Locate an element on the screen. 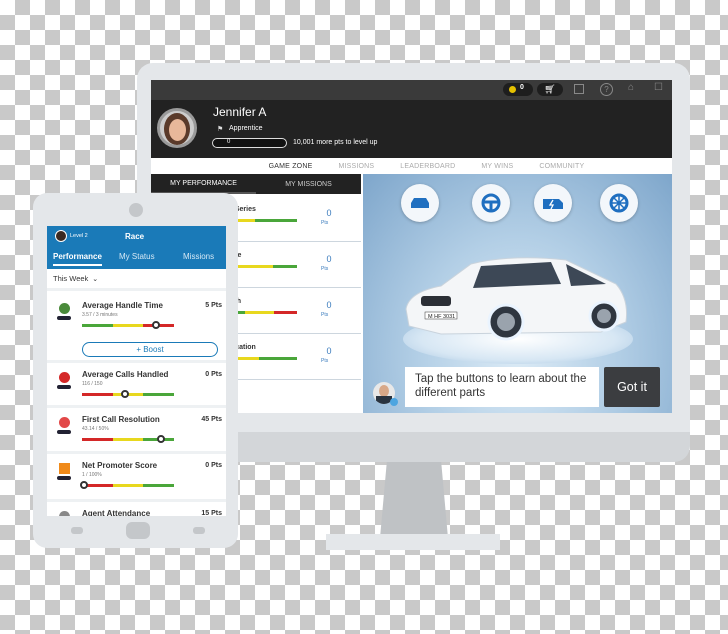  period-value: This Week is located at coordinates (71, 278).